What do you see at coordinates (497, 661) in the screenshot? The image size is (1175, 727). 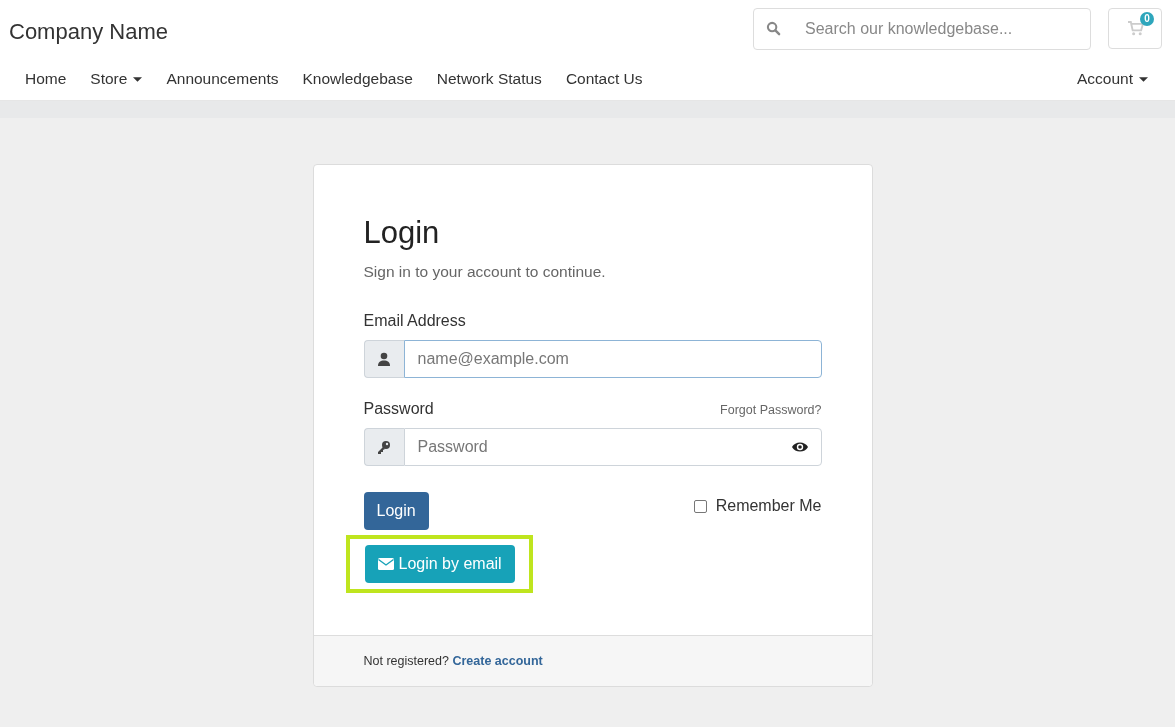 I see `create-account-link: Create account` at bounding box center [497, 661].